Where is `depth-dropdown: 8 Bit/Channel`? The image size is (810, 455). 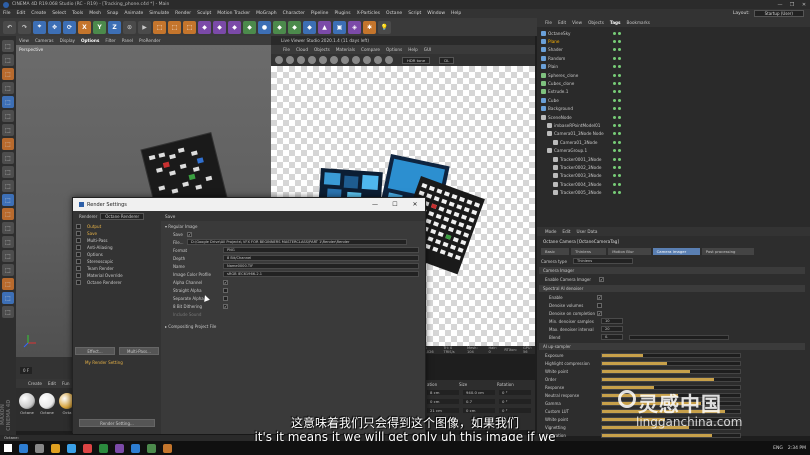
depth-dropdown: 8 Bit/Channel is located at coordinates (321, 258).